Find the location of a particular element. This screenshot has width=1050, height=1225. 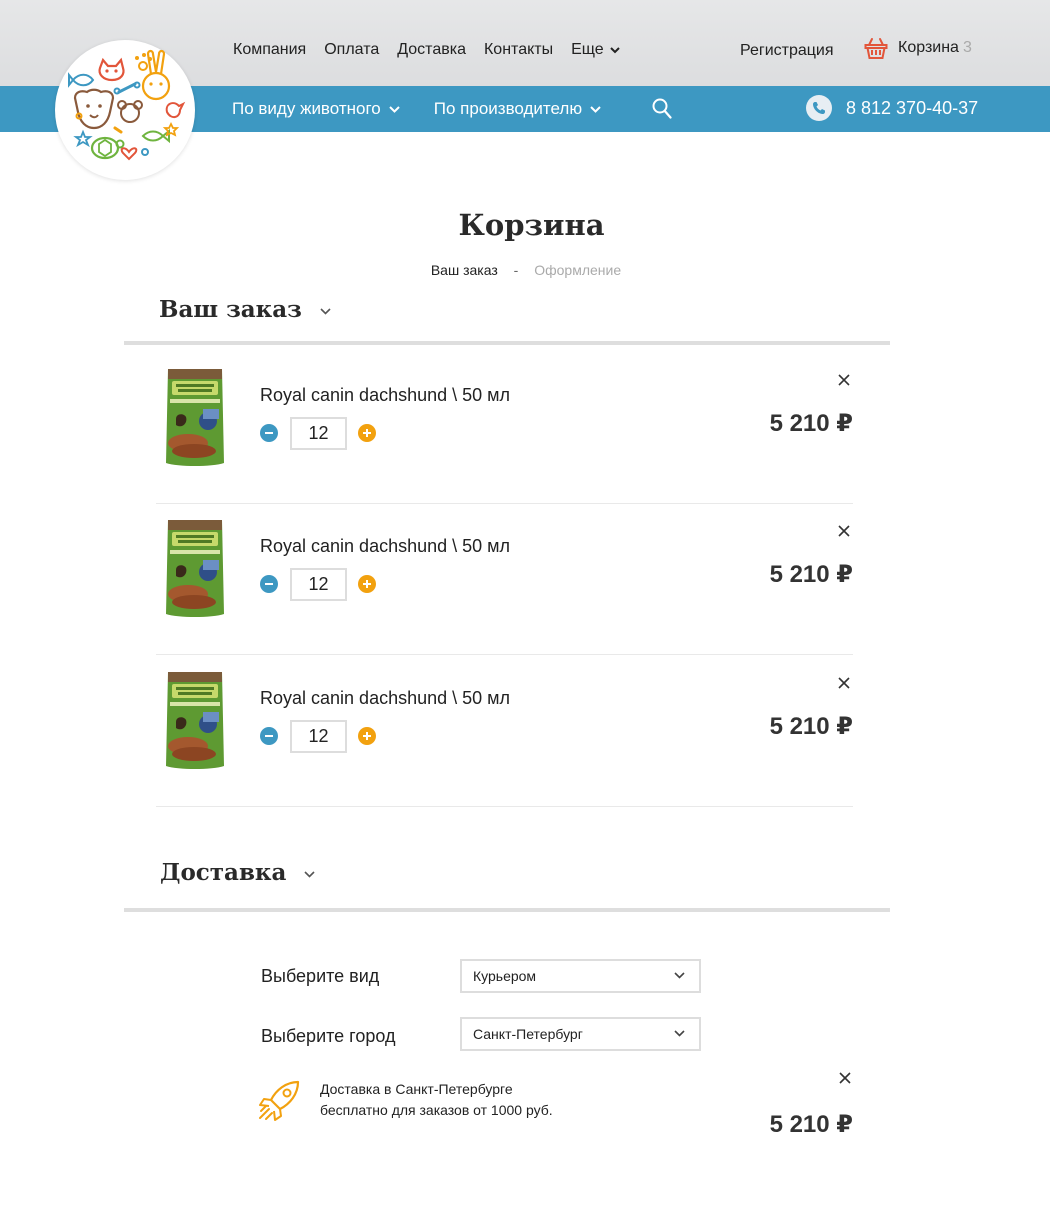

step-current: Ваш заказ is located at coordinates (464, 270).